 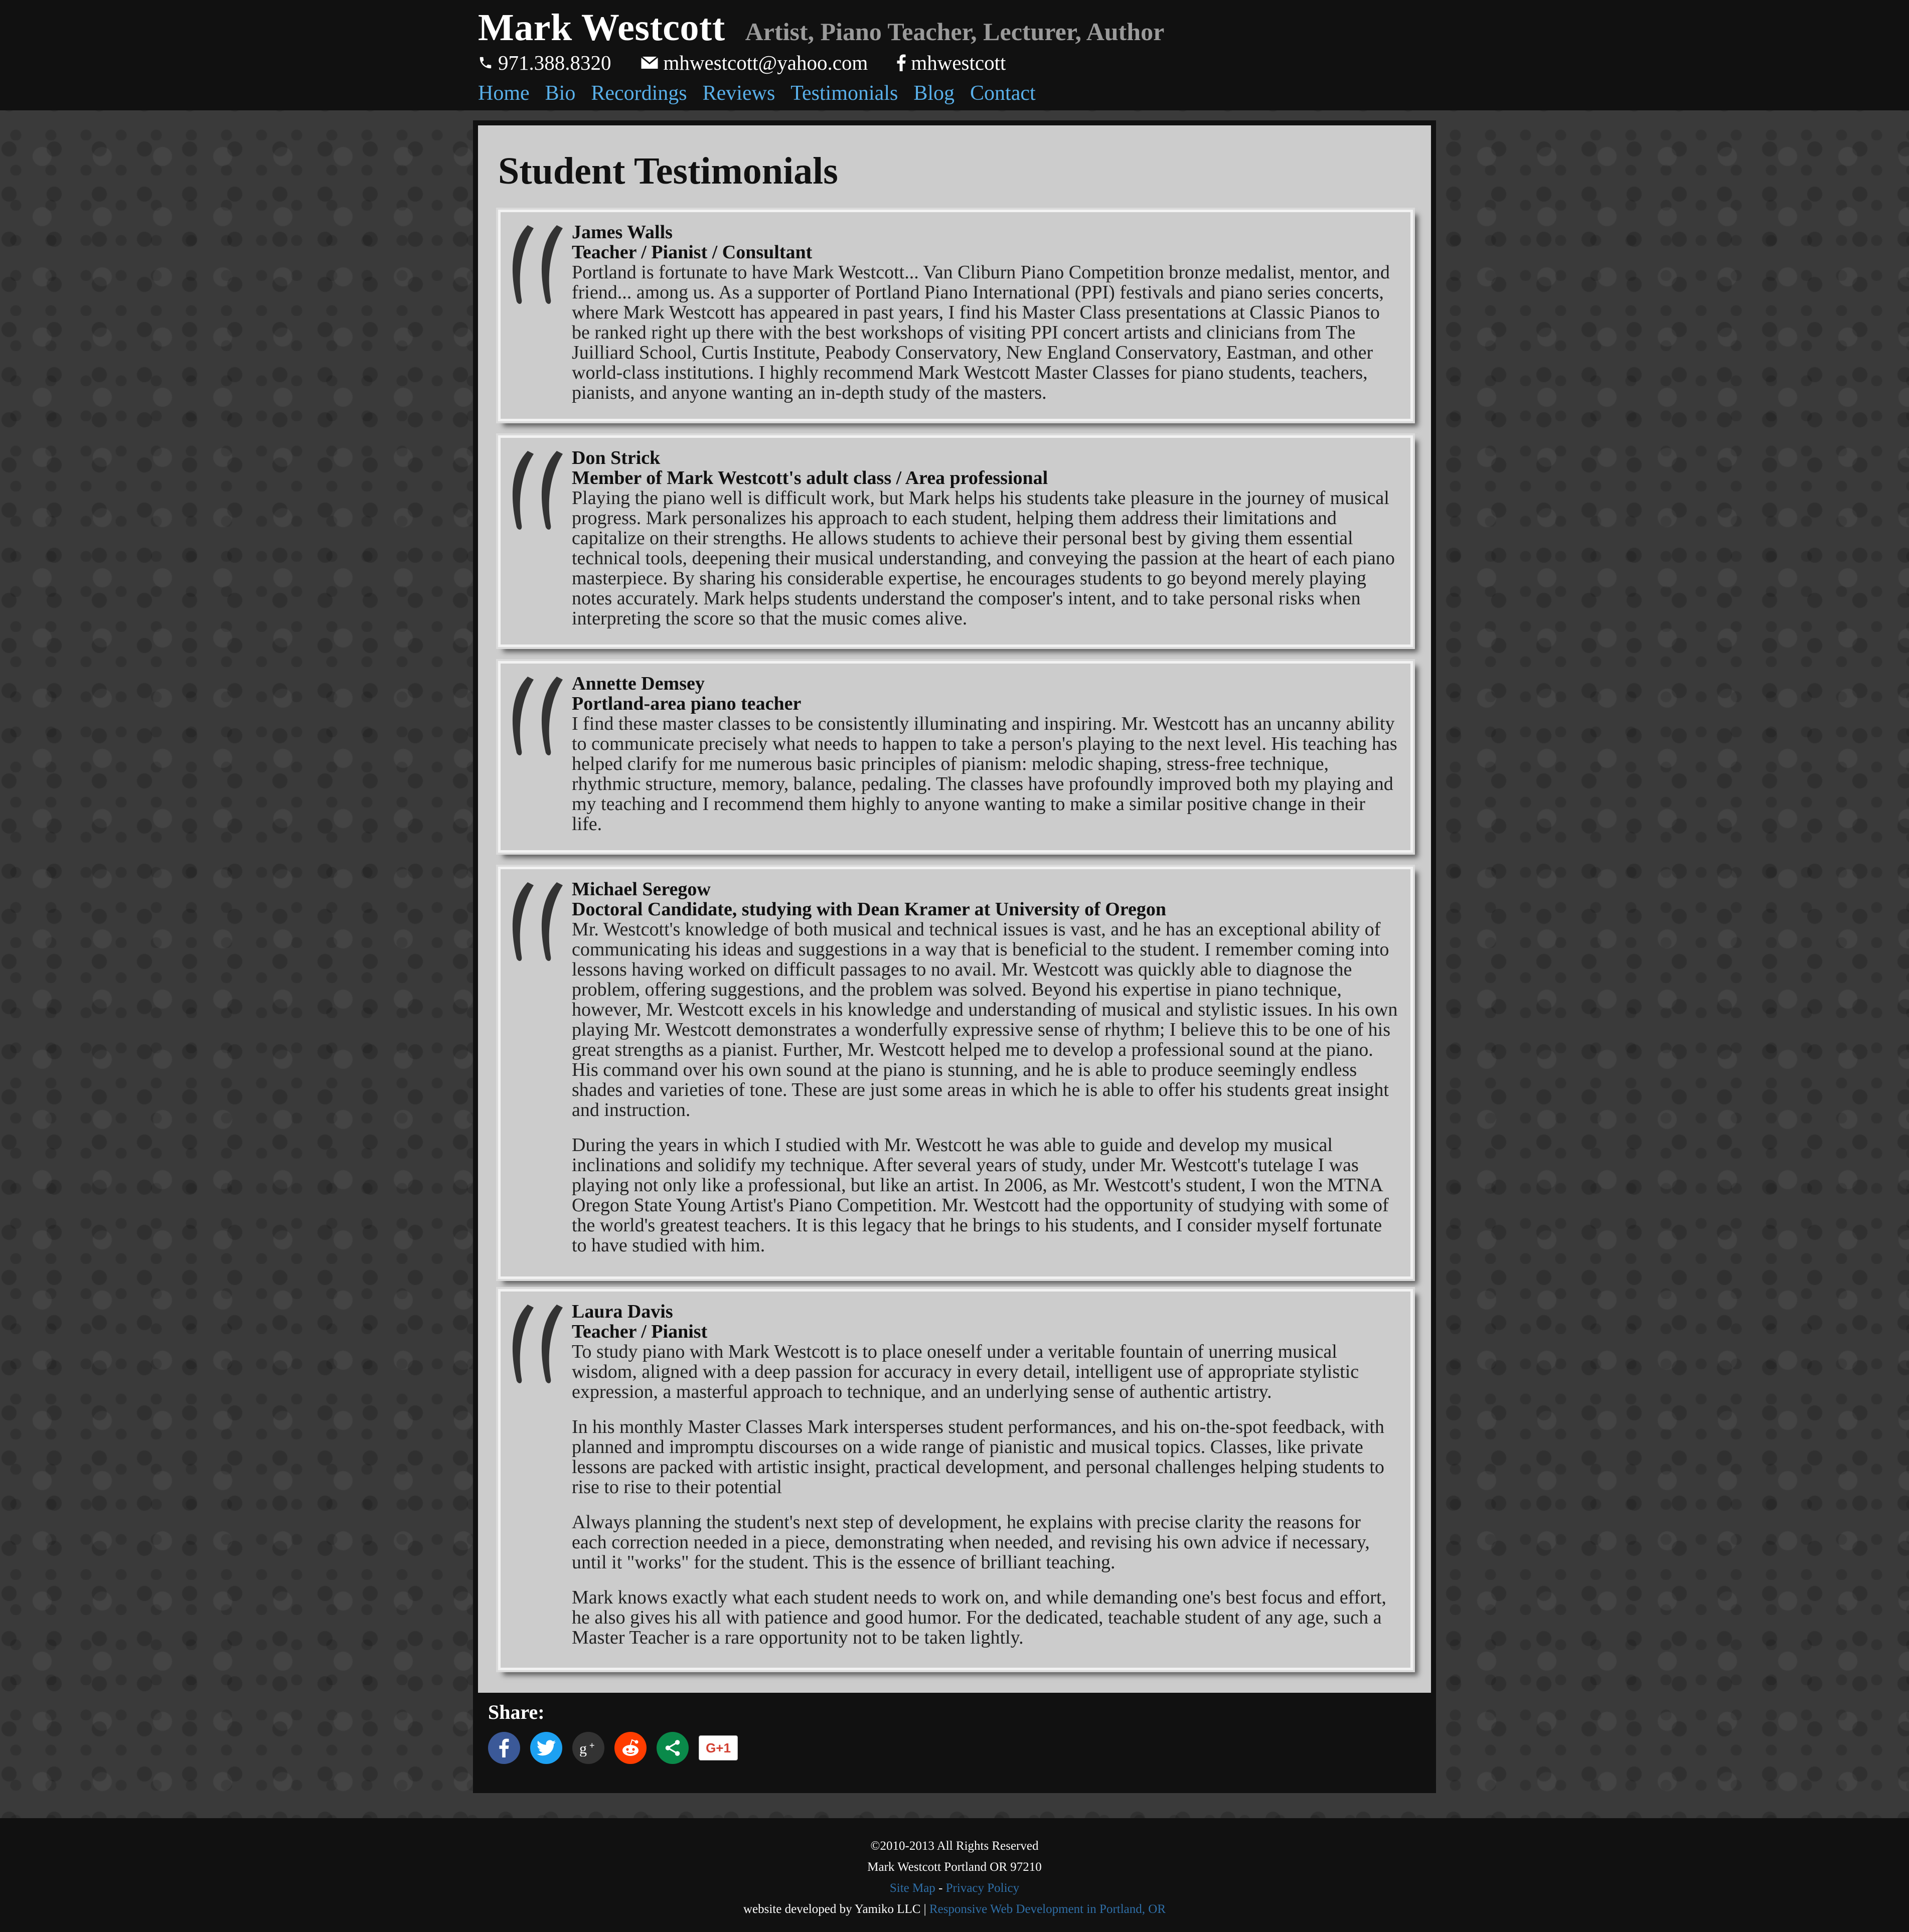 I want to click on testimonial-role: Teacher / Pianist, so click(x=640, y=1331).